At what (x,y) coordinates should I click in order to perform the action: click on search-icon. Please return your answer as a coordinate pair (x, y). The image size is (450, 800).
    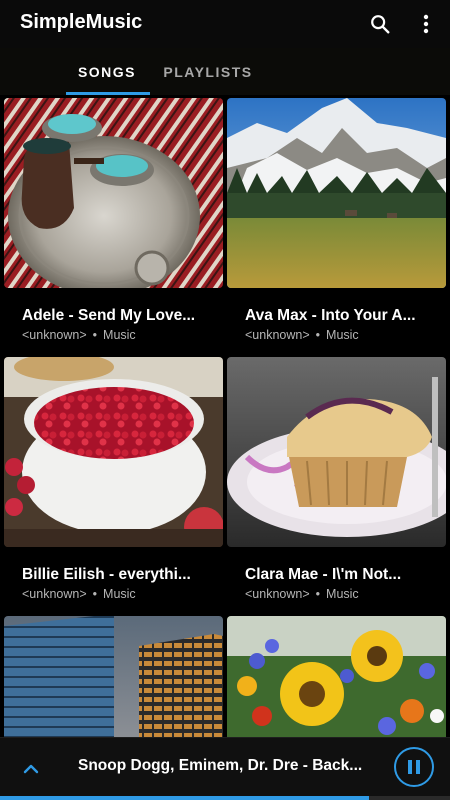
    Looking at the image, I should click on (380, 24).